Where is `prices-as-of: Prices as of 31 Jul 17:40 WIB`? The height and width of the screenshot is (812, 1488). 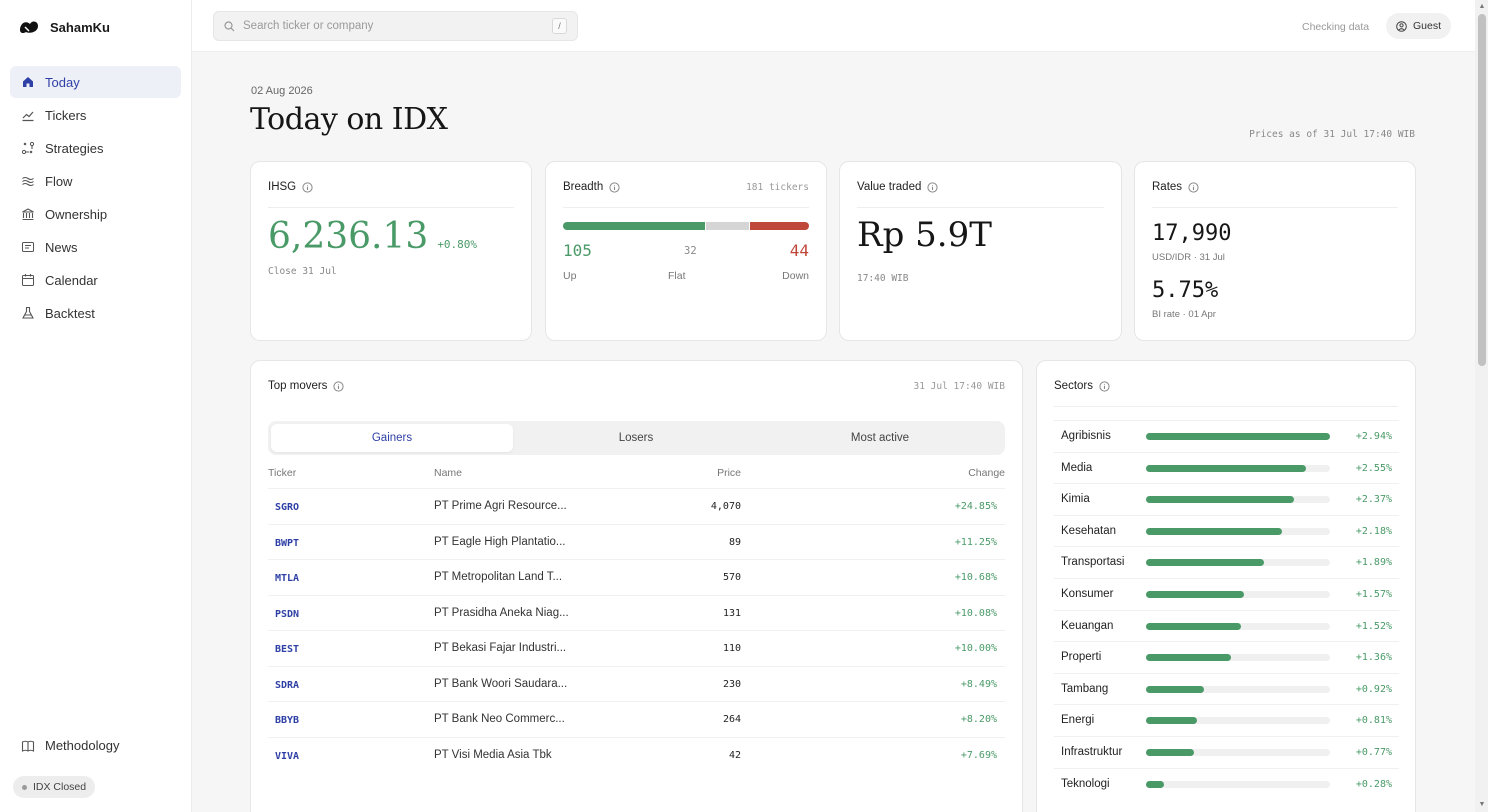
prices-as-of: Prices as of 31 Jul 17:40 WIB is located at coordinates (1332, 134).